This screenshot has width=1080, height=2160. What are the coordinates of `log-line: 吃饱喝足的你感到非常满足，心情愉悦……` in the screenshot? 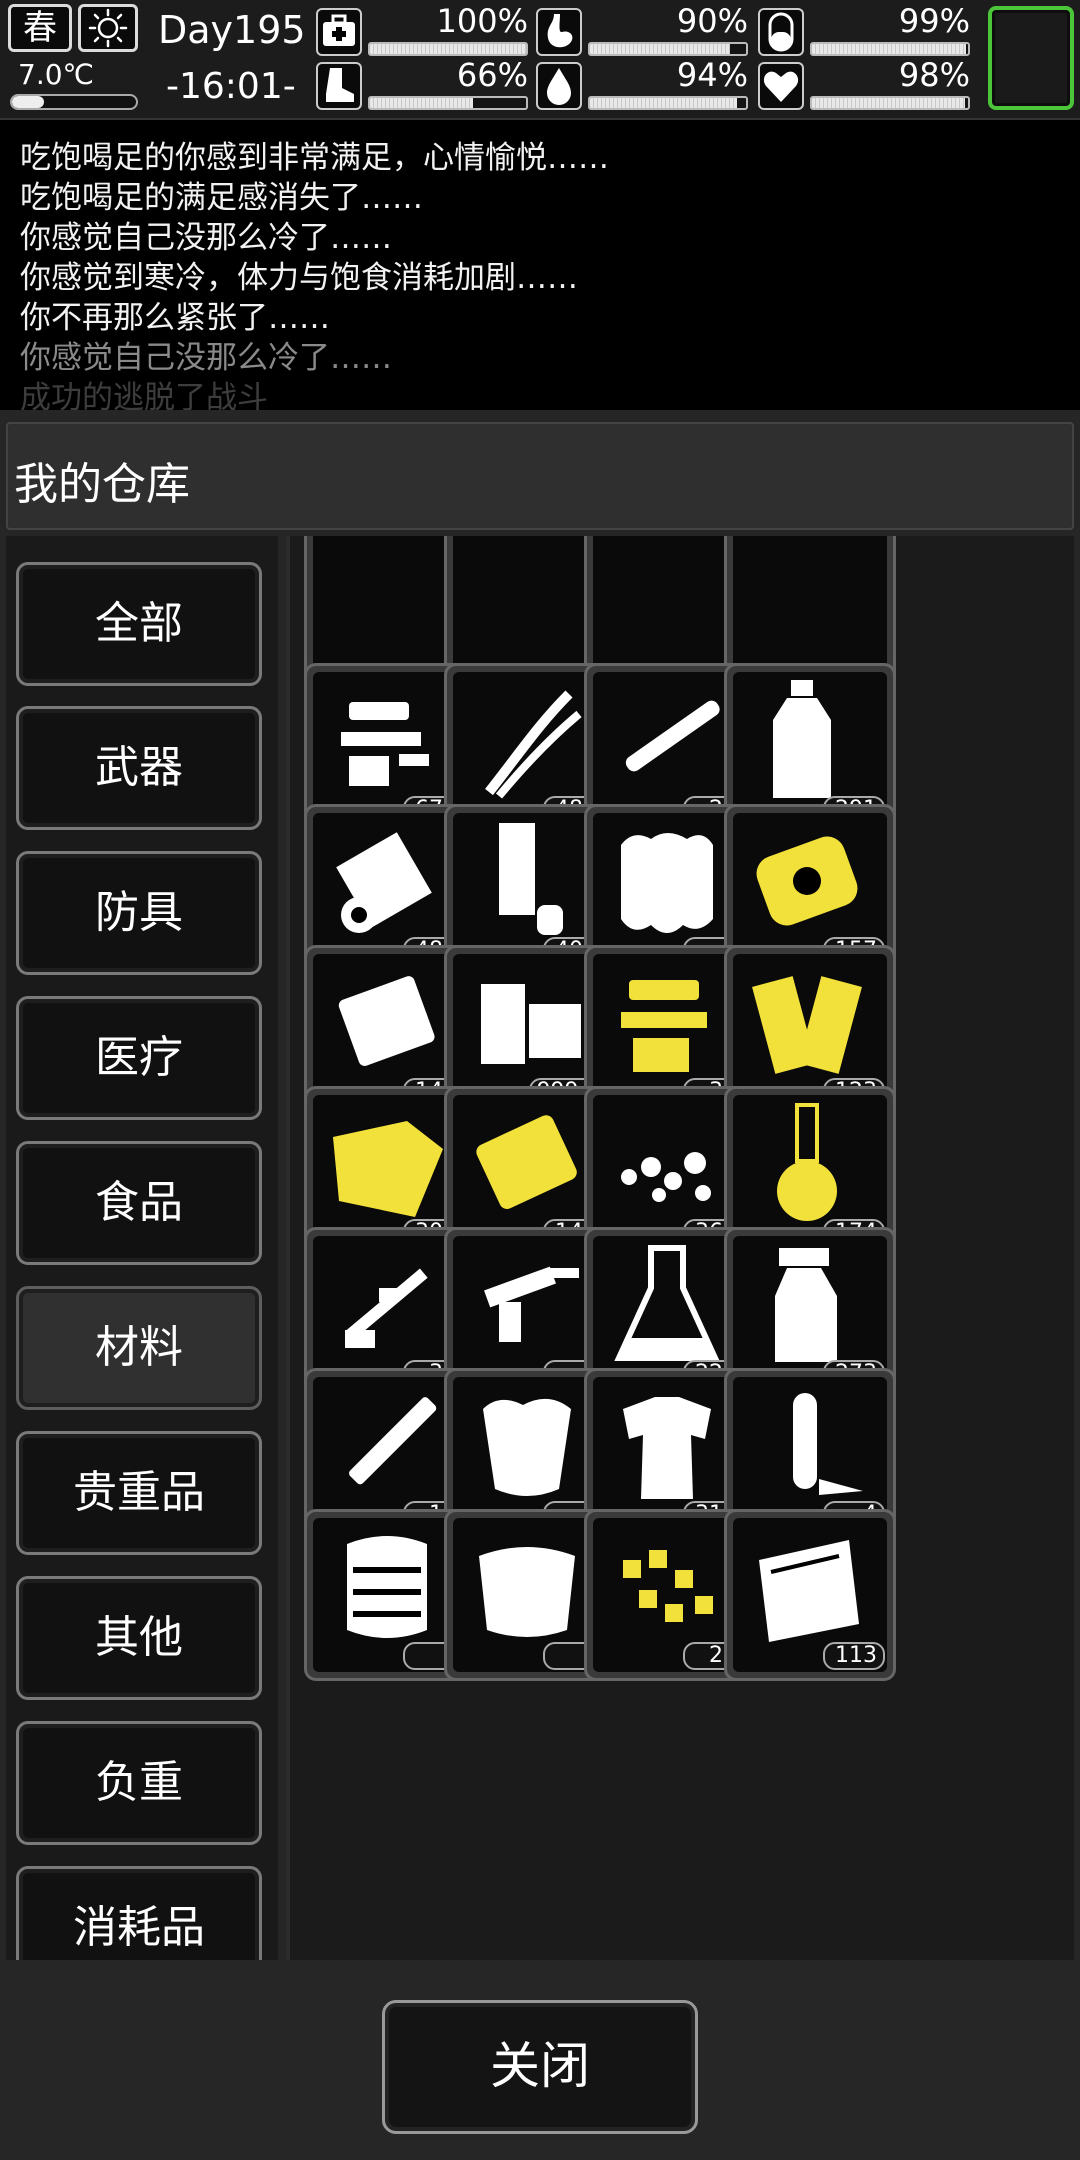 It's located at (314, 158).